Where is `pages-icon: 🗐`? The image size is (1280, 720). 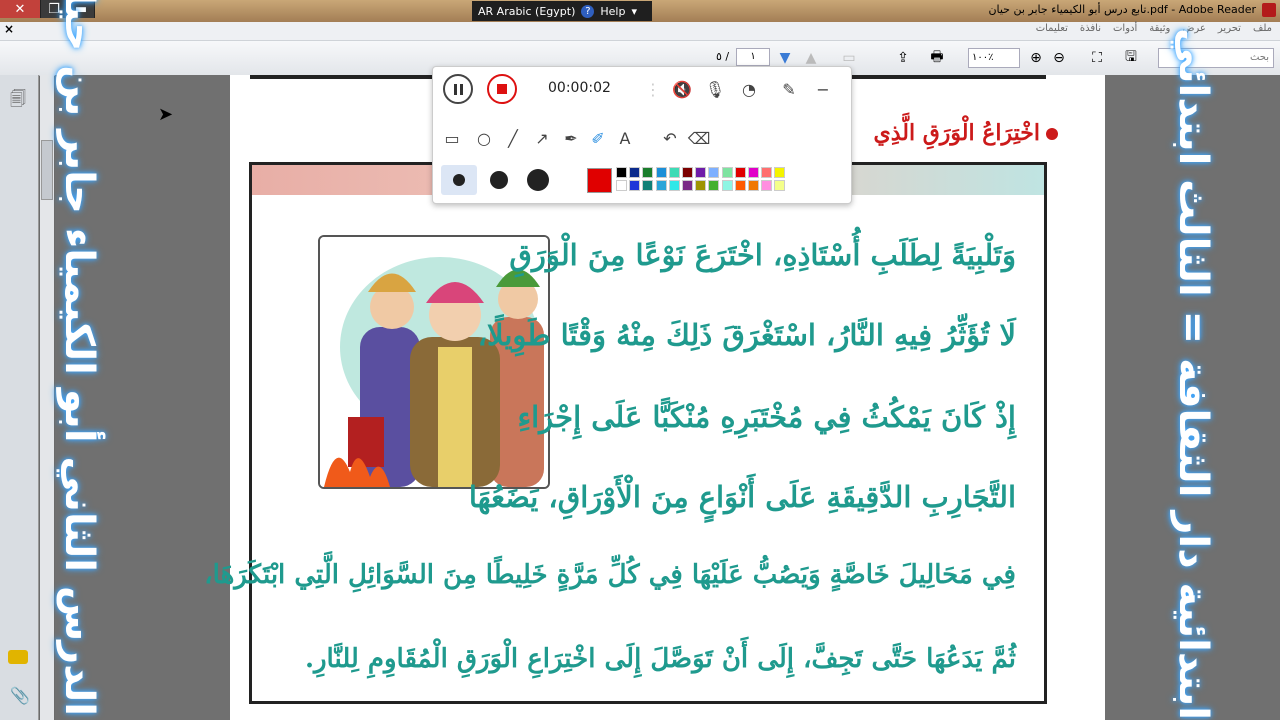 pages-icon: 🗐 is located at coordinates (18, 101).